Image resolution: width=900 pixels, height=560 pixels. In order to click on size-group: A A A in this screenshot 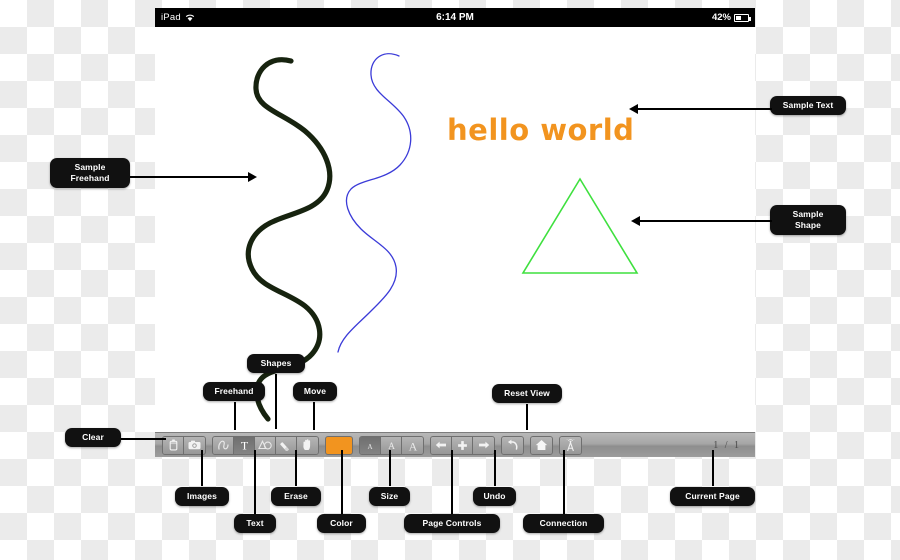, I will do `click(391, 445)`.